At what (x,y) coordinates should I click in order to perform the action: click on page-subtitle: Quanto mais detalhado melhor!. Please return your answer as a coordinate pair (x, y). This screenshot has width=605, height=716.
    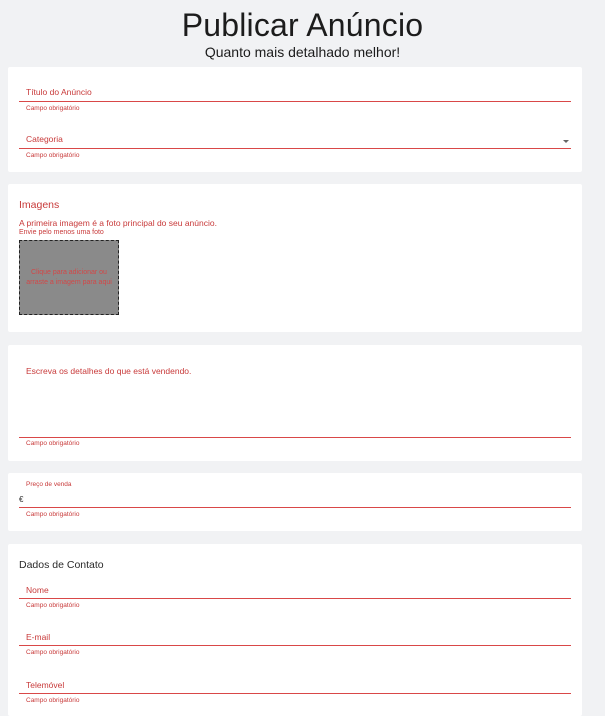
    Looking at the image, I should click on (302, 52).